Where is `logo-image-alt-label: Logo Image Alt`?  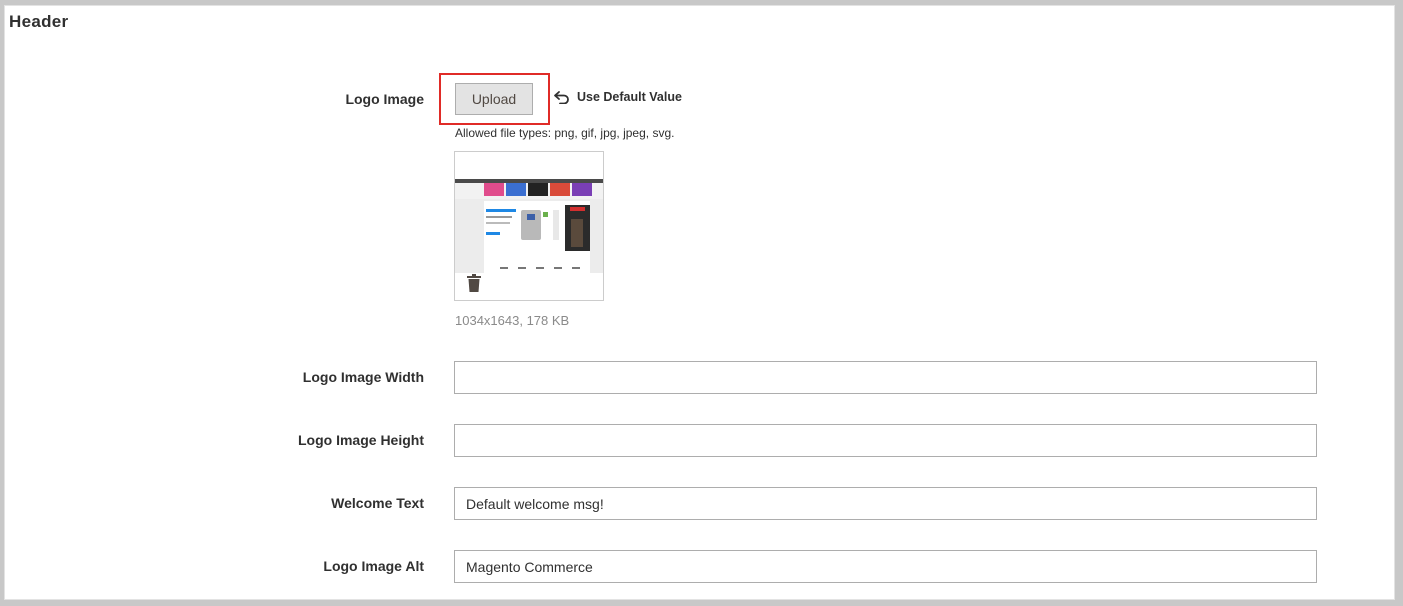 logo-image-alt-label: Logo Image Alt is located at coordinates (373, 566).